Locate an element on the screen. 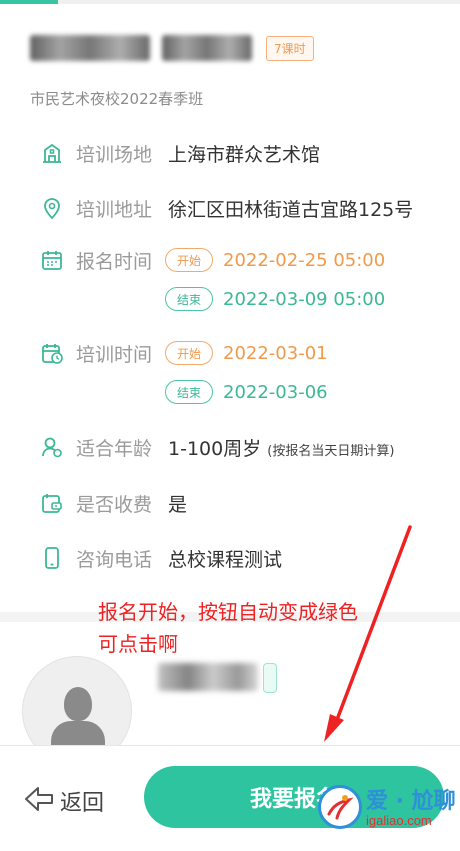 The height and width of the screenshot is (851, 460). watermark-text: 爱 · 尬聊 is located at coordinates (411, 801).